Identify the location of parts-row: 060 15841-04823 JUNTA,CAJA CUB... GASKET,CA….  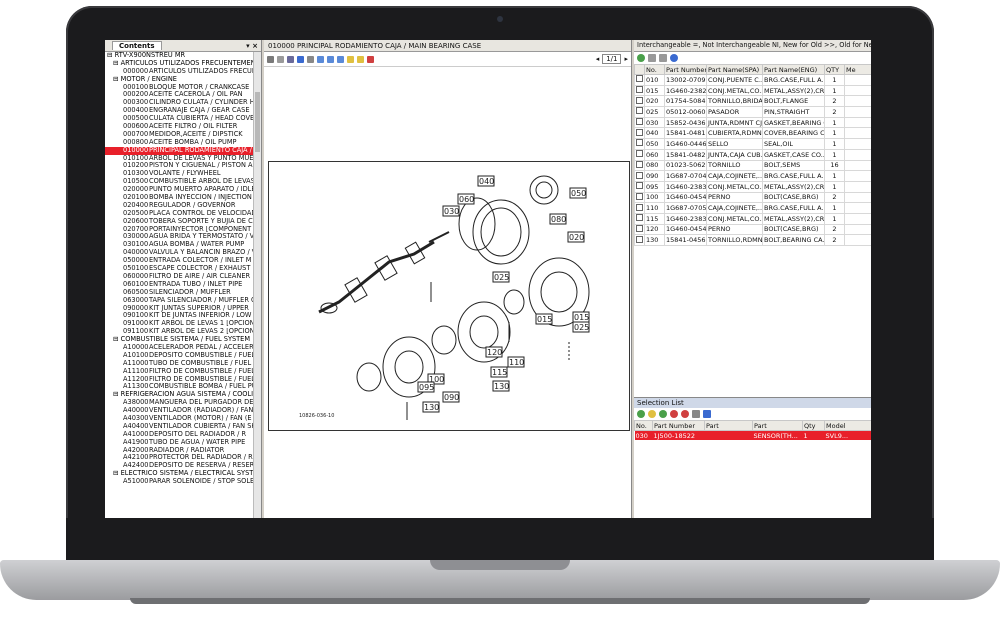
(752, 154).